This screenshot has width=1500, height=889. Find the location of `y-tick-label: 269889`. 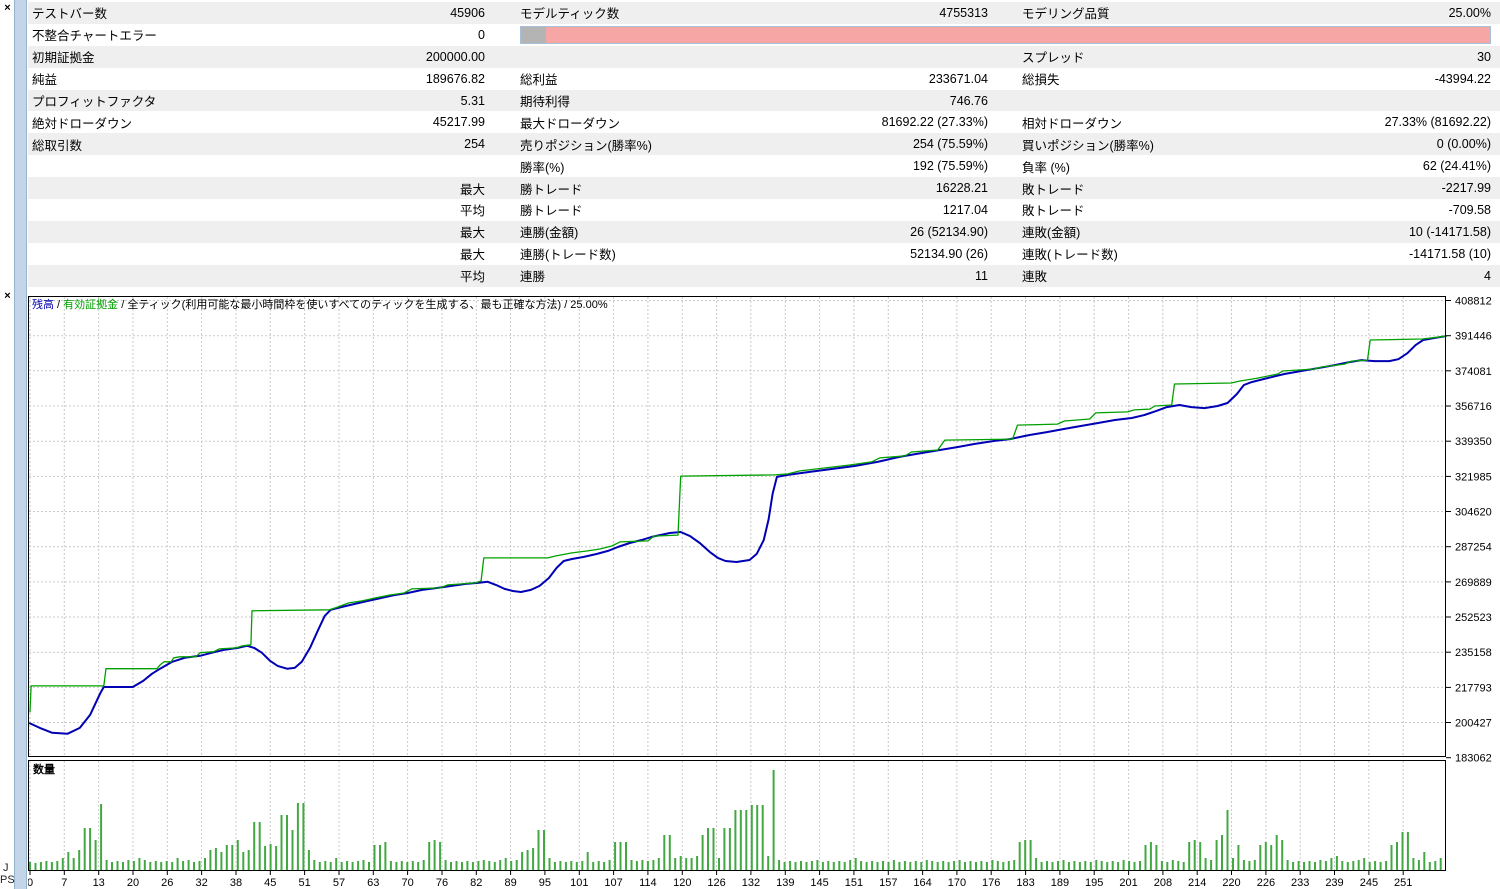

y-tick-label: 269889 is located at coordinates (1473, 583).